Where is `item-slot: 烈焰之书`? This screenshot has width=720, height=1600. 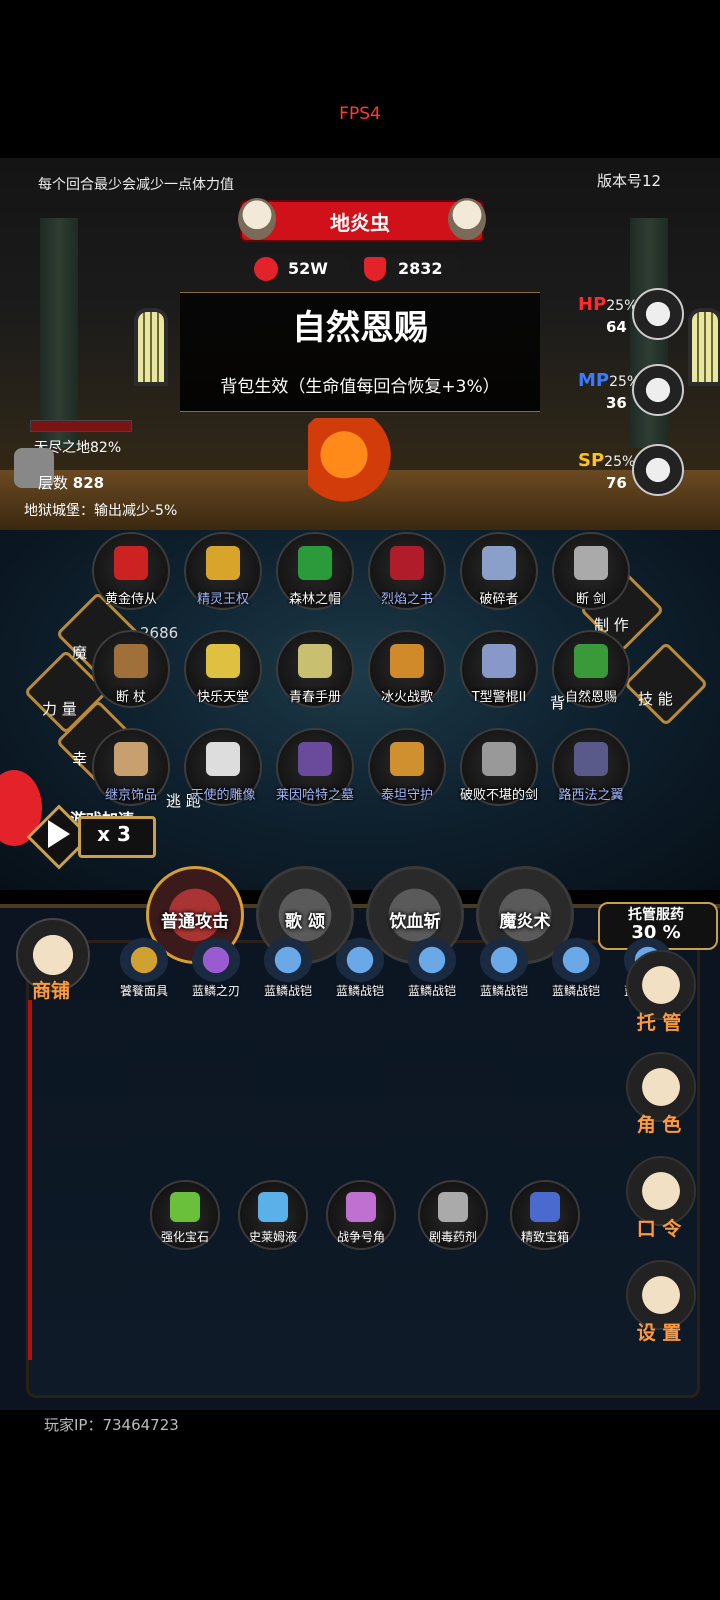
item-slot: 烈焰之书 is located at coordinates (407, 571).